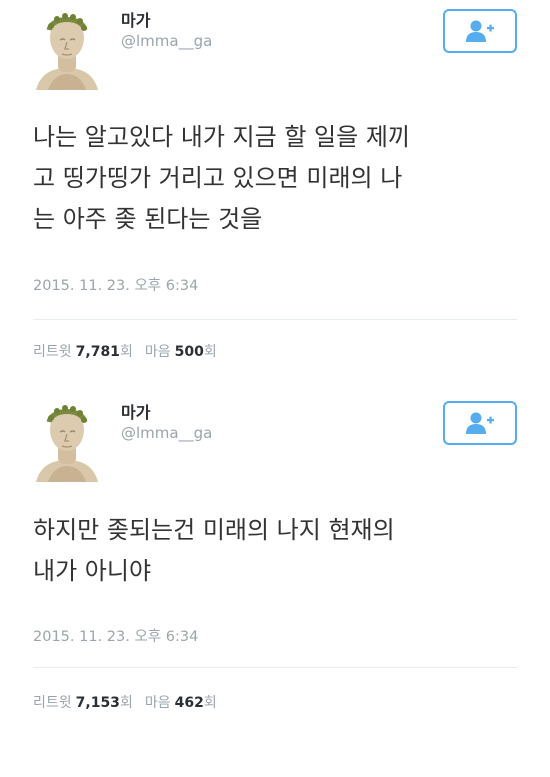  Describe the element at coordinates (98, 703) in the screenshot. I see `retweet-count: 7,153` at that location.